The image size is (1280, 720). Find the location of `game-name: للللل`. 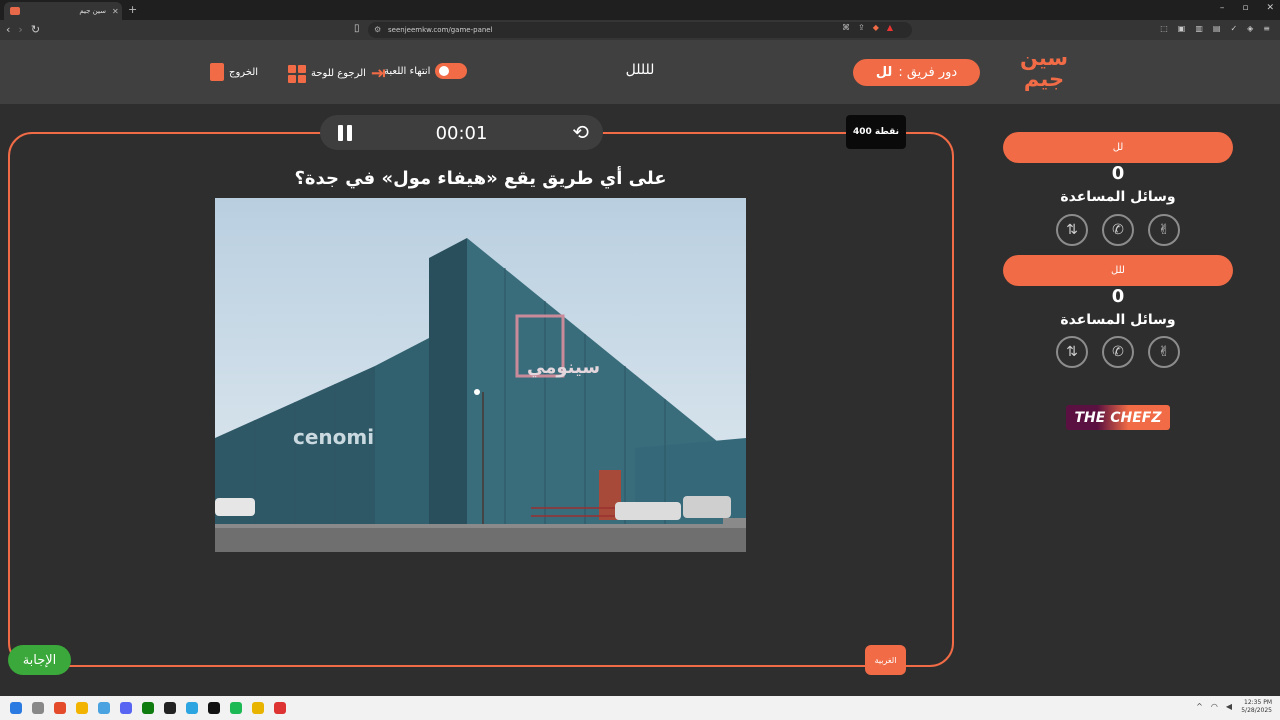

game-name: للللل is located at coordinates (640, 70).